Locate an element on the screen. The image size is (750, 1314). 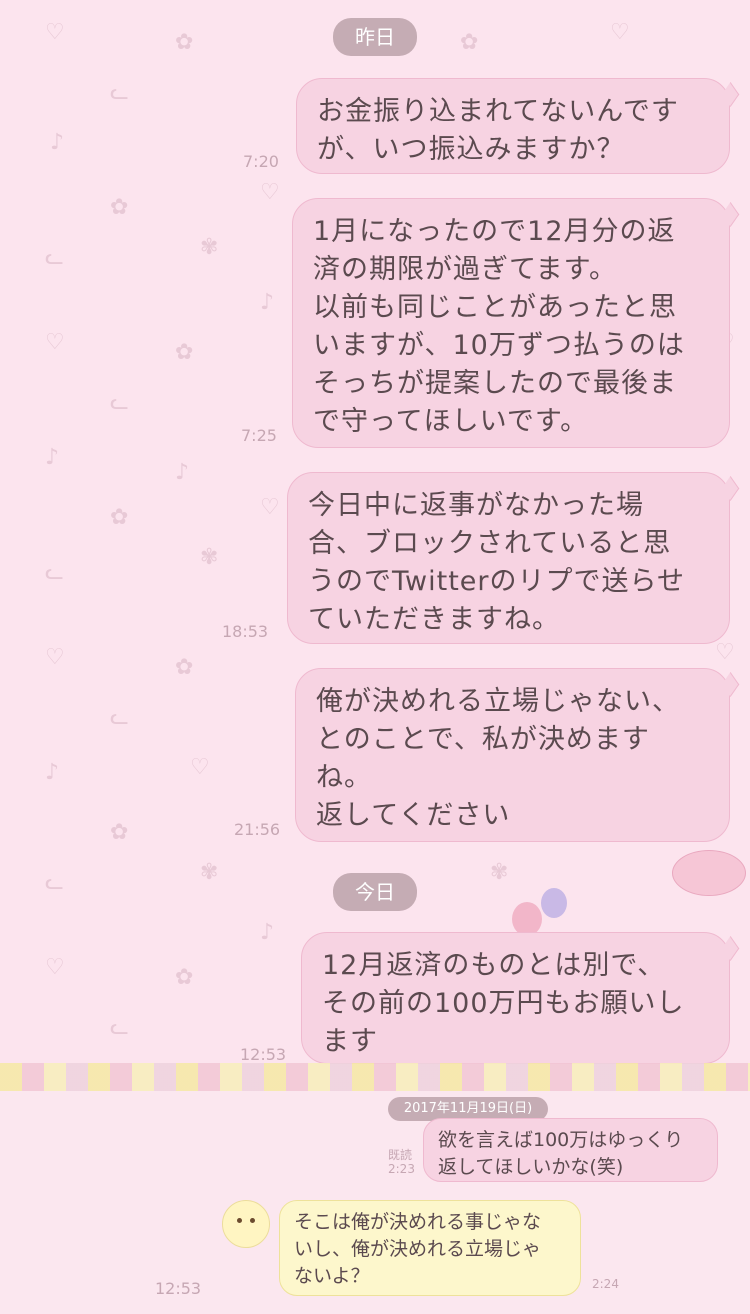
decorative-band is located at coordinates (375, 1077).